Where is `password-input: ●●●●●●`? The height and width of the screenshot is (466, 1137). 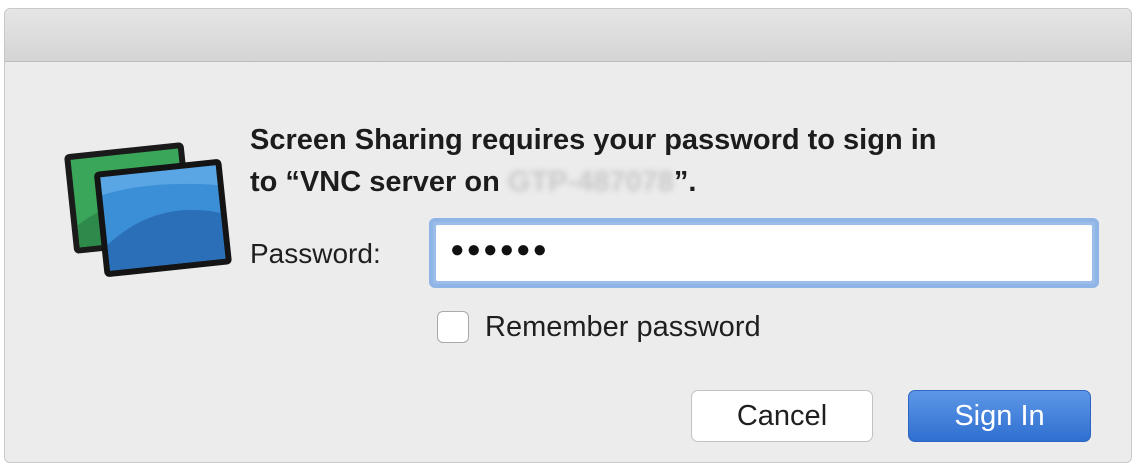 password-input: ●●●●●● is located at coordinates (764, 253).